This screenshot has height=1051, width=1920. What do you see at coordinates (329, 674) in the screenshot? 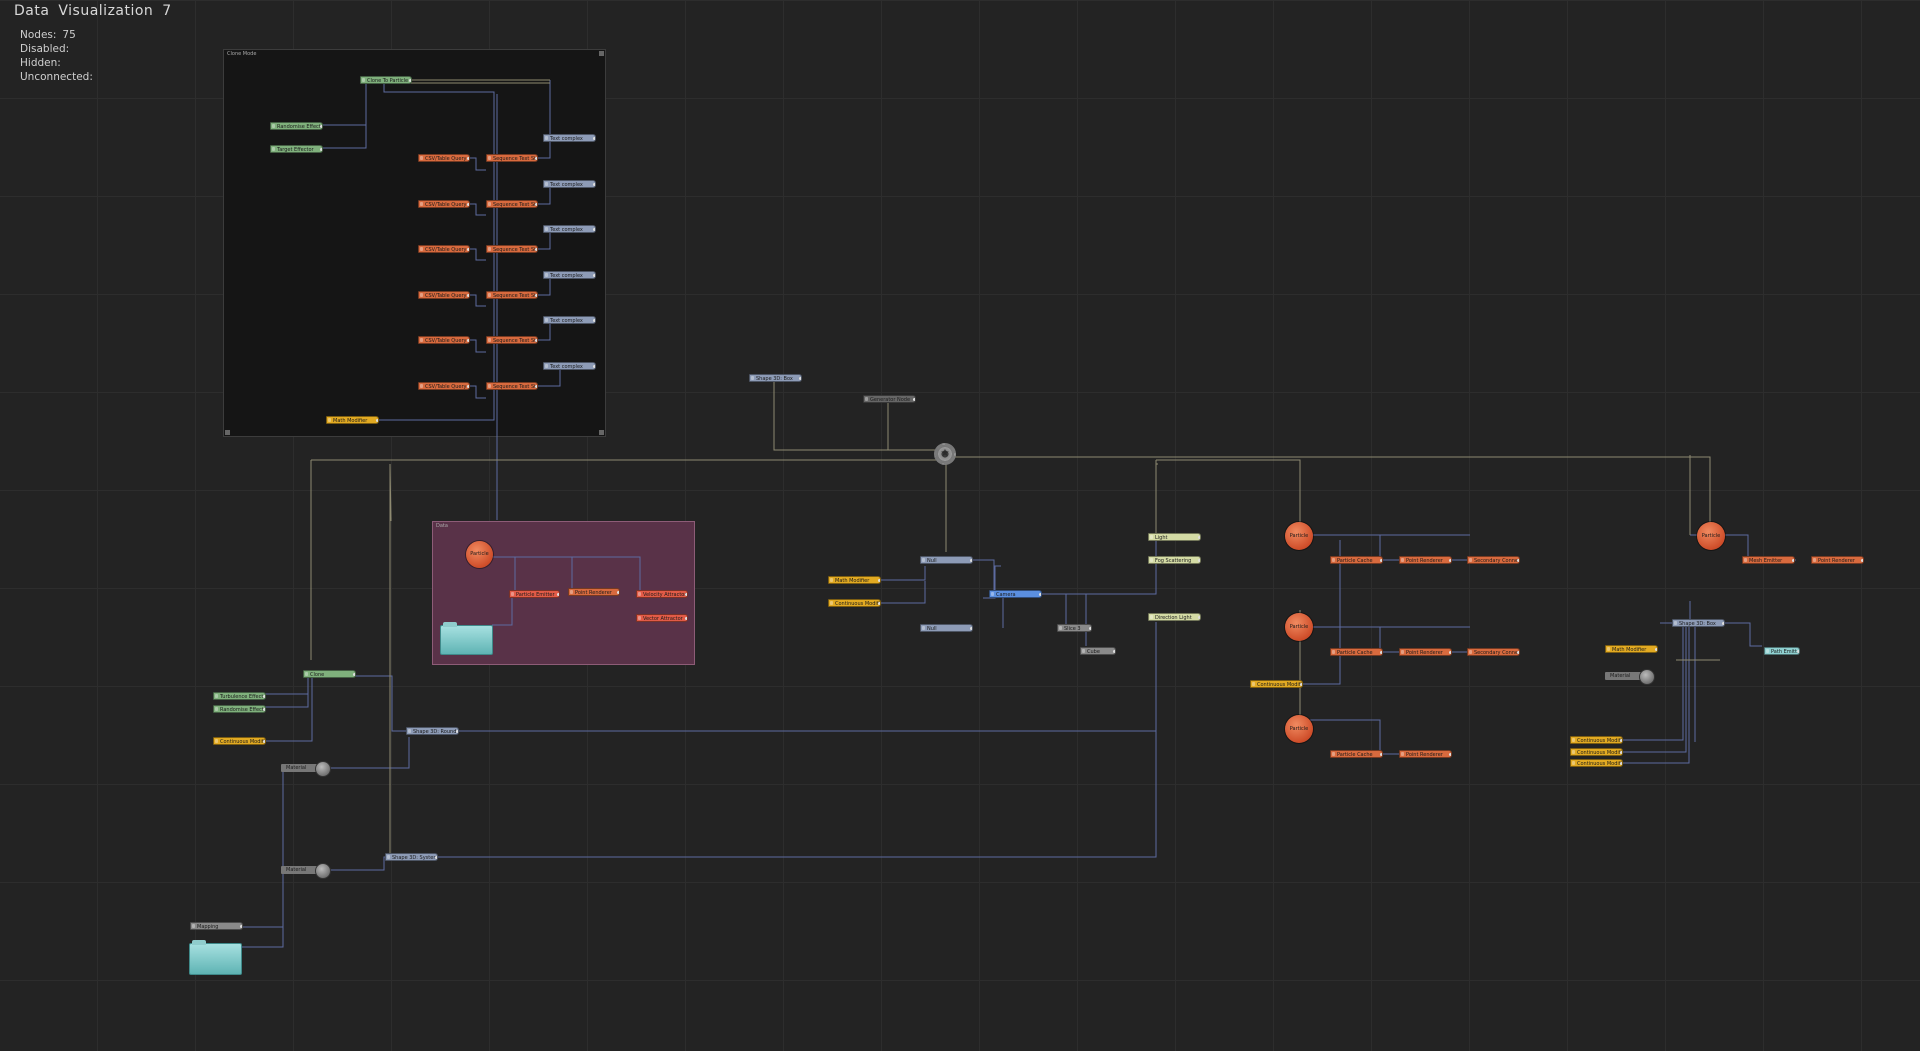
I see `clone-node: Clone` at bounding box center [329, 674].